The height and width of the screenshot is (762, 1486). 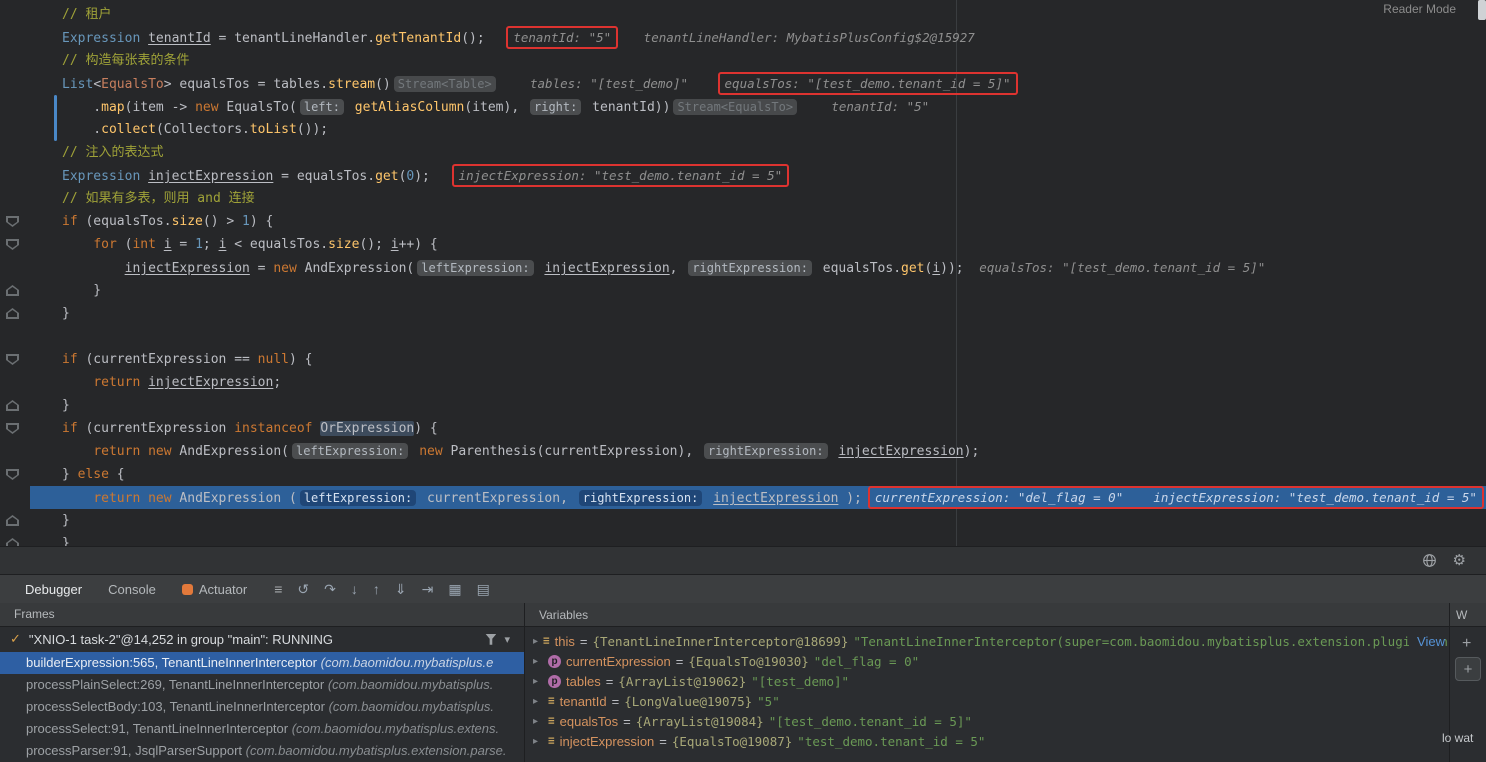 What do you see at coordinates (428, 589) in the screenshot?
I see `run-to-cursor-icon: ⇥` at bounding box center [428, 589].